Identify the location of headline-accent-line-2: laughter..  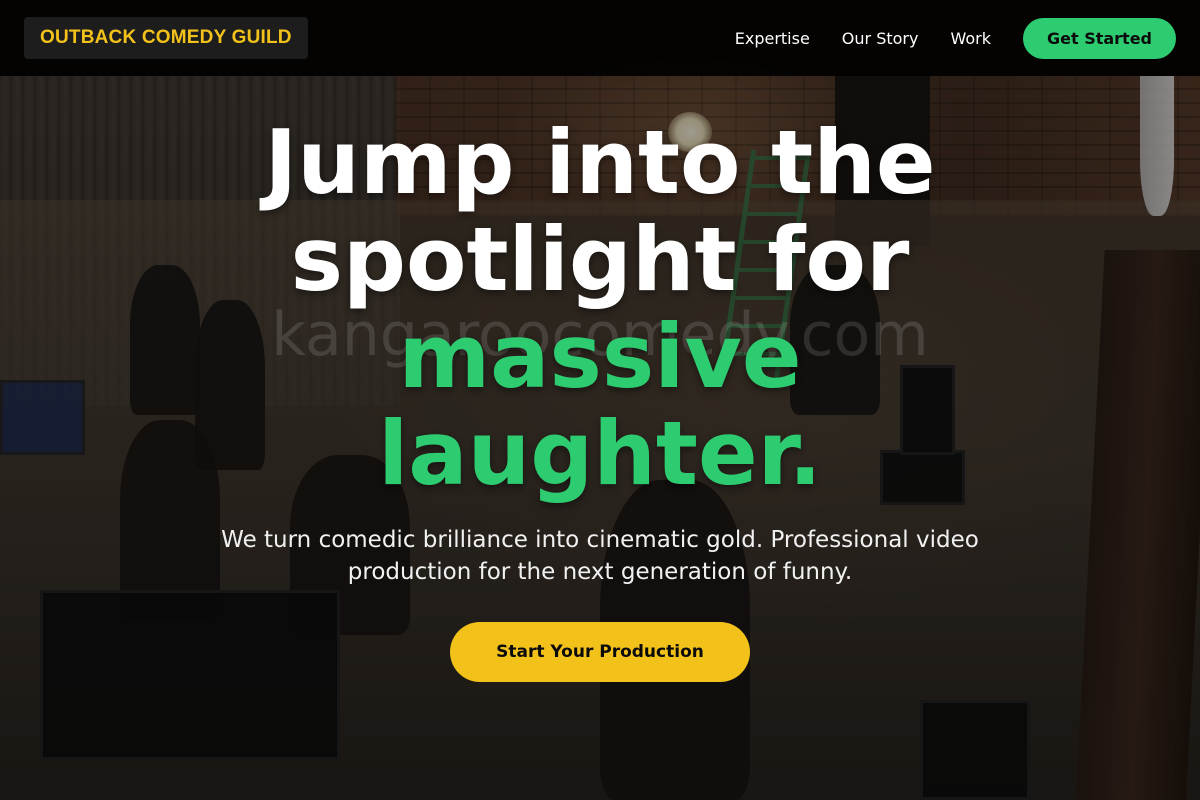
(600, 453).